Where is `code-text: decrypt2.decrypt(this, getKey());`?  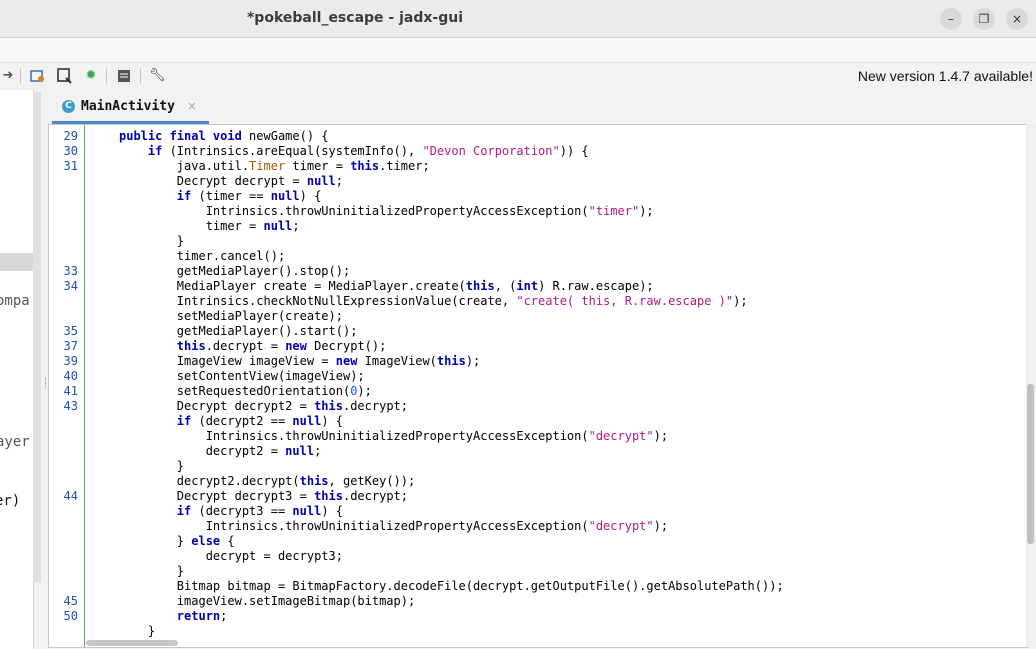
code-text: decrypt2.decrypt(this, getKey()); is located at coordinates (267, 481).